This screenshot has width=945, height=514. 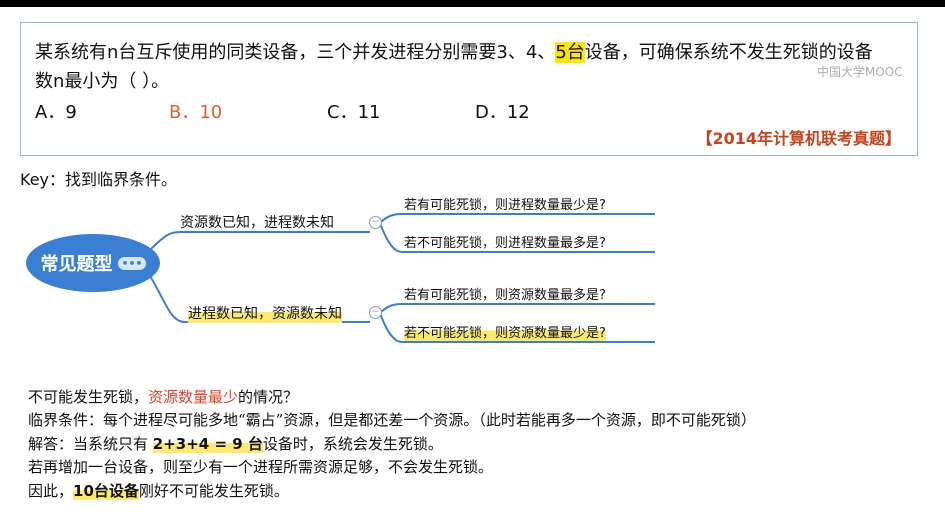 I want to click on leaf-4: 若不可能死锁，则资源数量最少是?, so click(x=505, y=331).